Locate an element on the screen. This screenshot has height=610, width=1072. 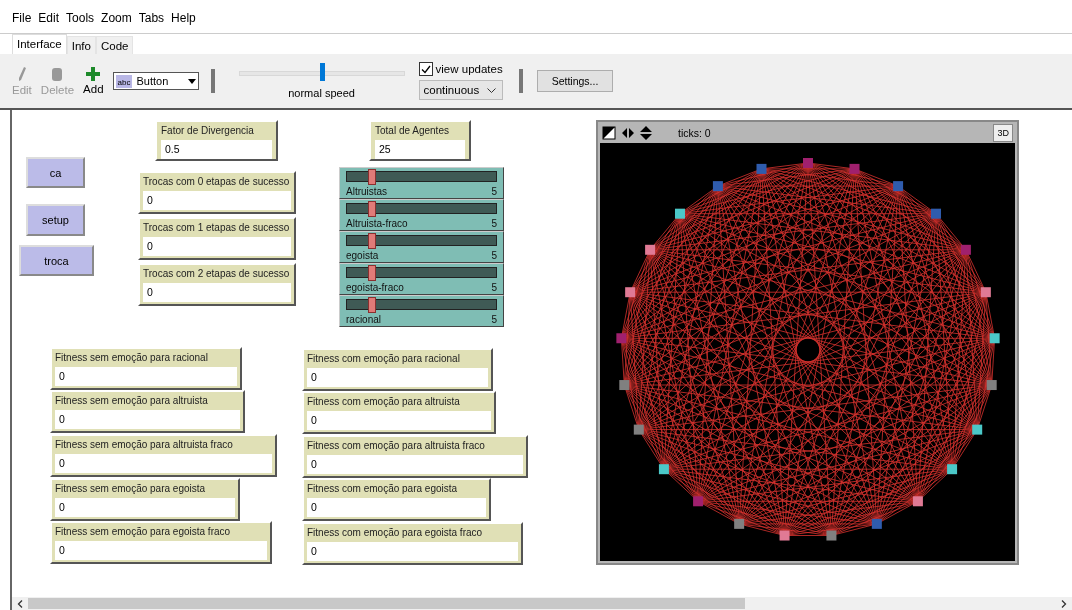
monitor: Fitness com emoção para altruista fraco 0 is located at coordinates (415, 456).